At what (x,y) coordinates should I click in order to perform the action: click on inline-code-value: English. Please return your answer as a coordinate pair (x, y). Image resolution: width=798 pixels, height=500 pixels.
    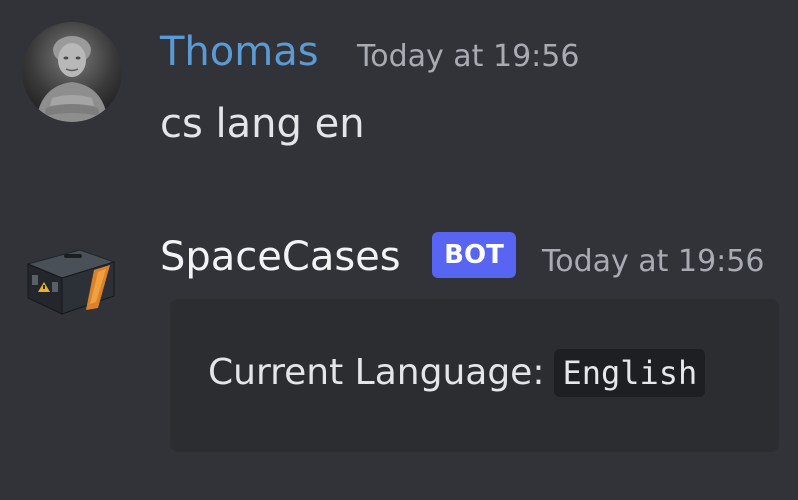
    Looking at the image, I should click on (630, 372).